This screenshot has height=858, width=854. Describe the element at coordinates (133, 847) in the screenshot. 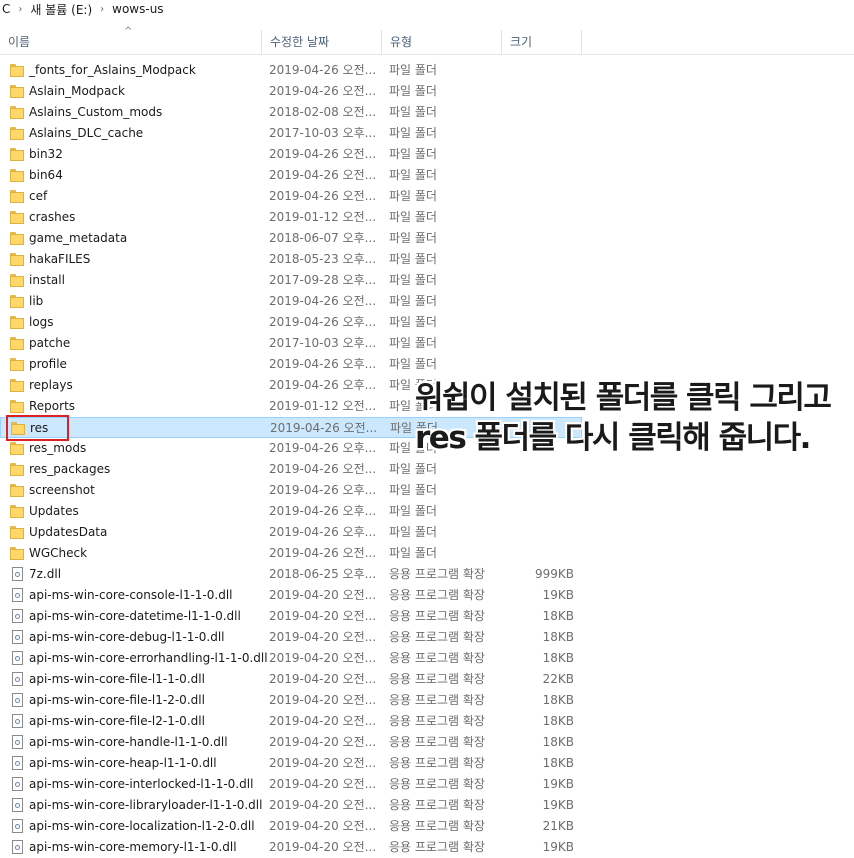

I see `row-name: api-ms-win-core-memory-l1-1-0.dll` at that location.